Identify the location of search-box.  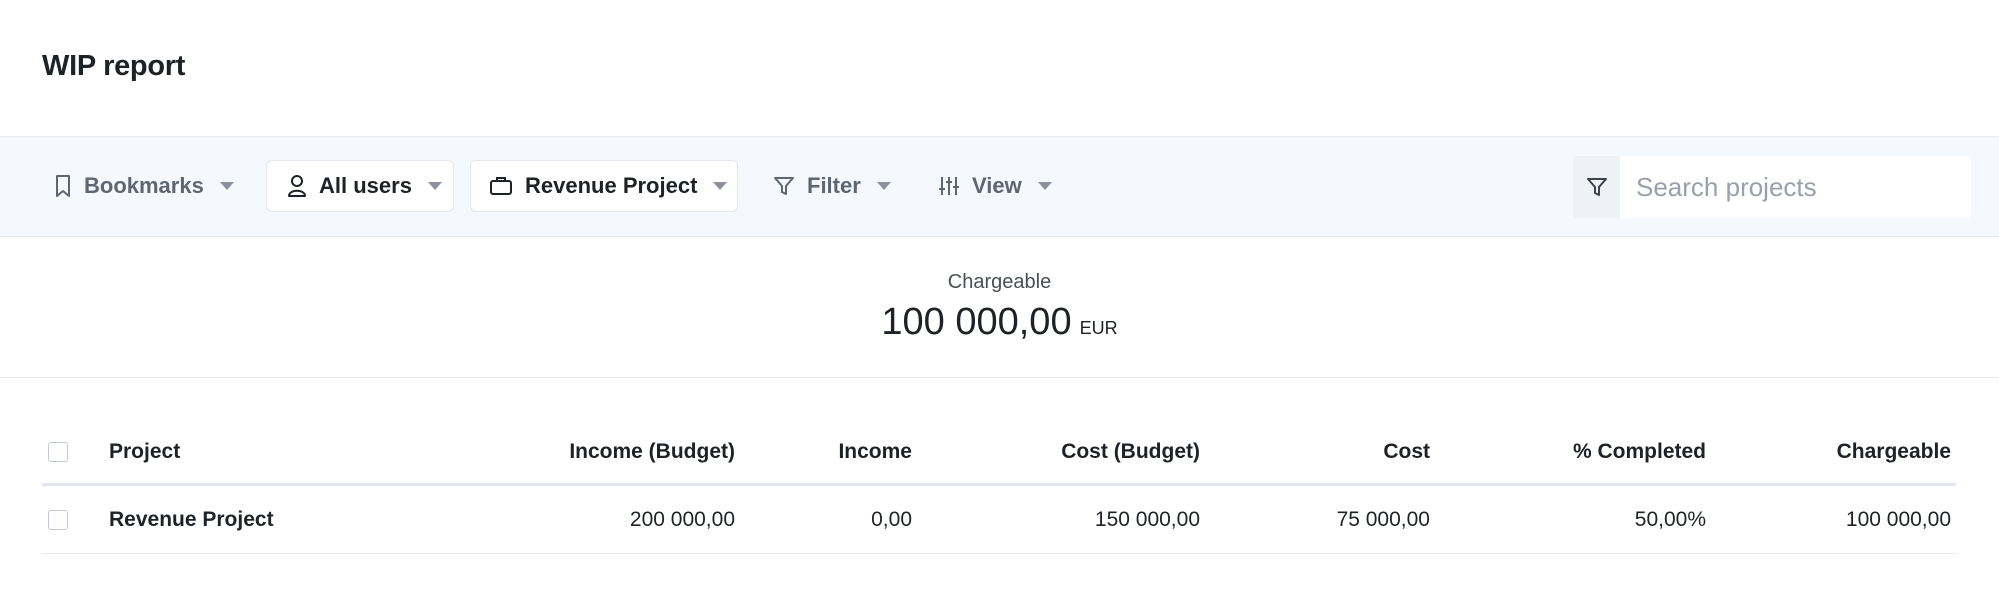
(1772, 187).